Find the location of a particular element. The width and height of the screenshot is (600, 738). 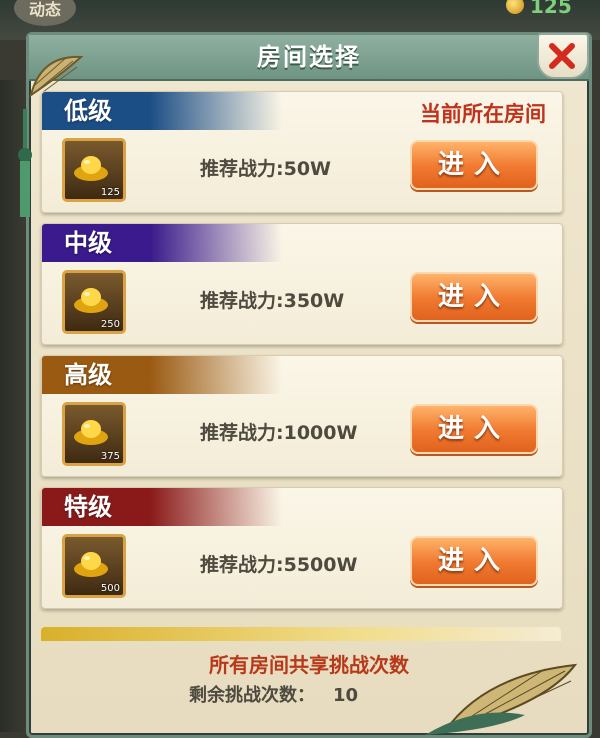

room-card-special: 特级 500 推荐战力:5500W 进入 is located at coordinates (302, 548).